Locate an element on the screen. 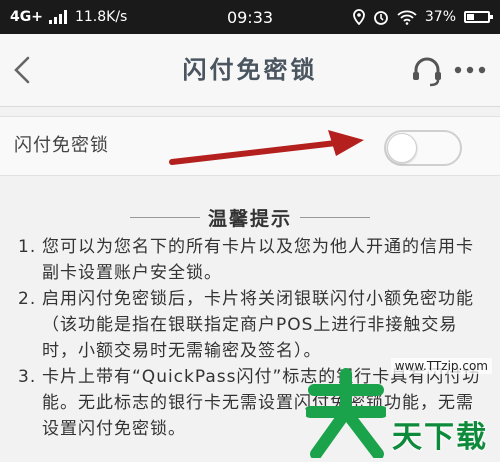  toggle-knob is located at coordinates (402, 148).